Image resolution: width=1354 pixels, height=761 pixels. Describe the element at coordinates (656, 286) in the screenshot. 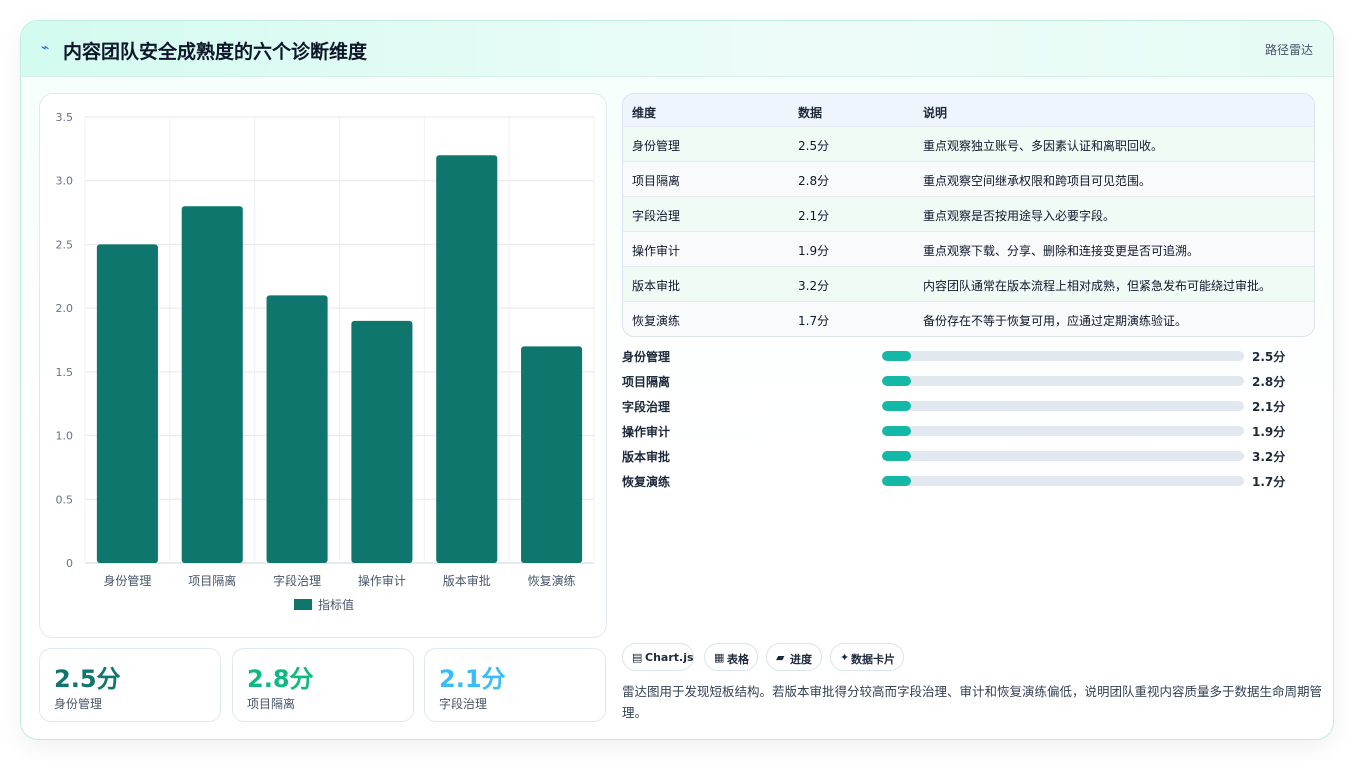

I see `table-cell: 版本审批` at that location.